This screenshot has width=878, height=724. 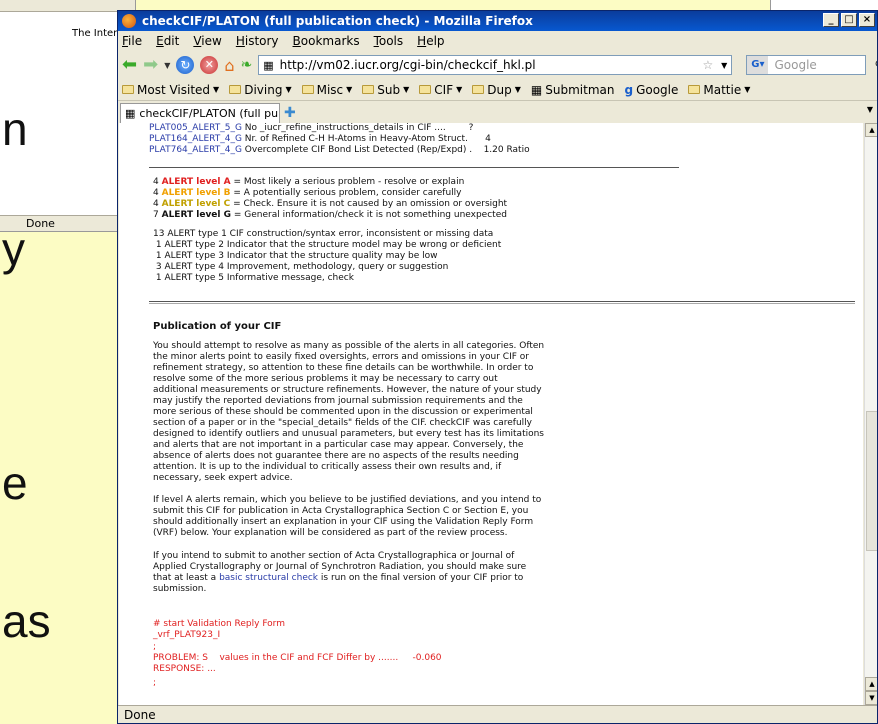 What do you see at coordinates (196, 193) in the screenshot?
I see `alert-level-b-label: ALERT level B` at bounding box center [196, 193].